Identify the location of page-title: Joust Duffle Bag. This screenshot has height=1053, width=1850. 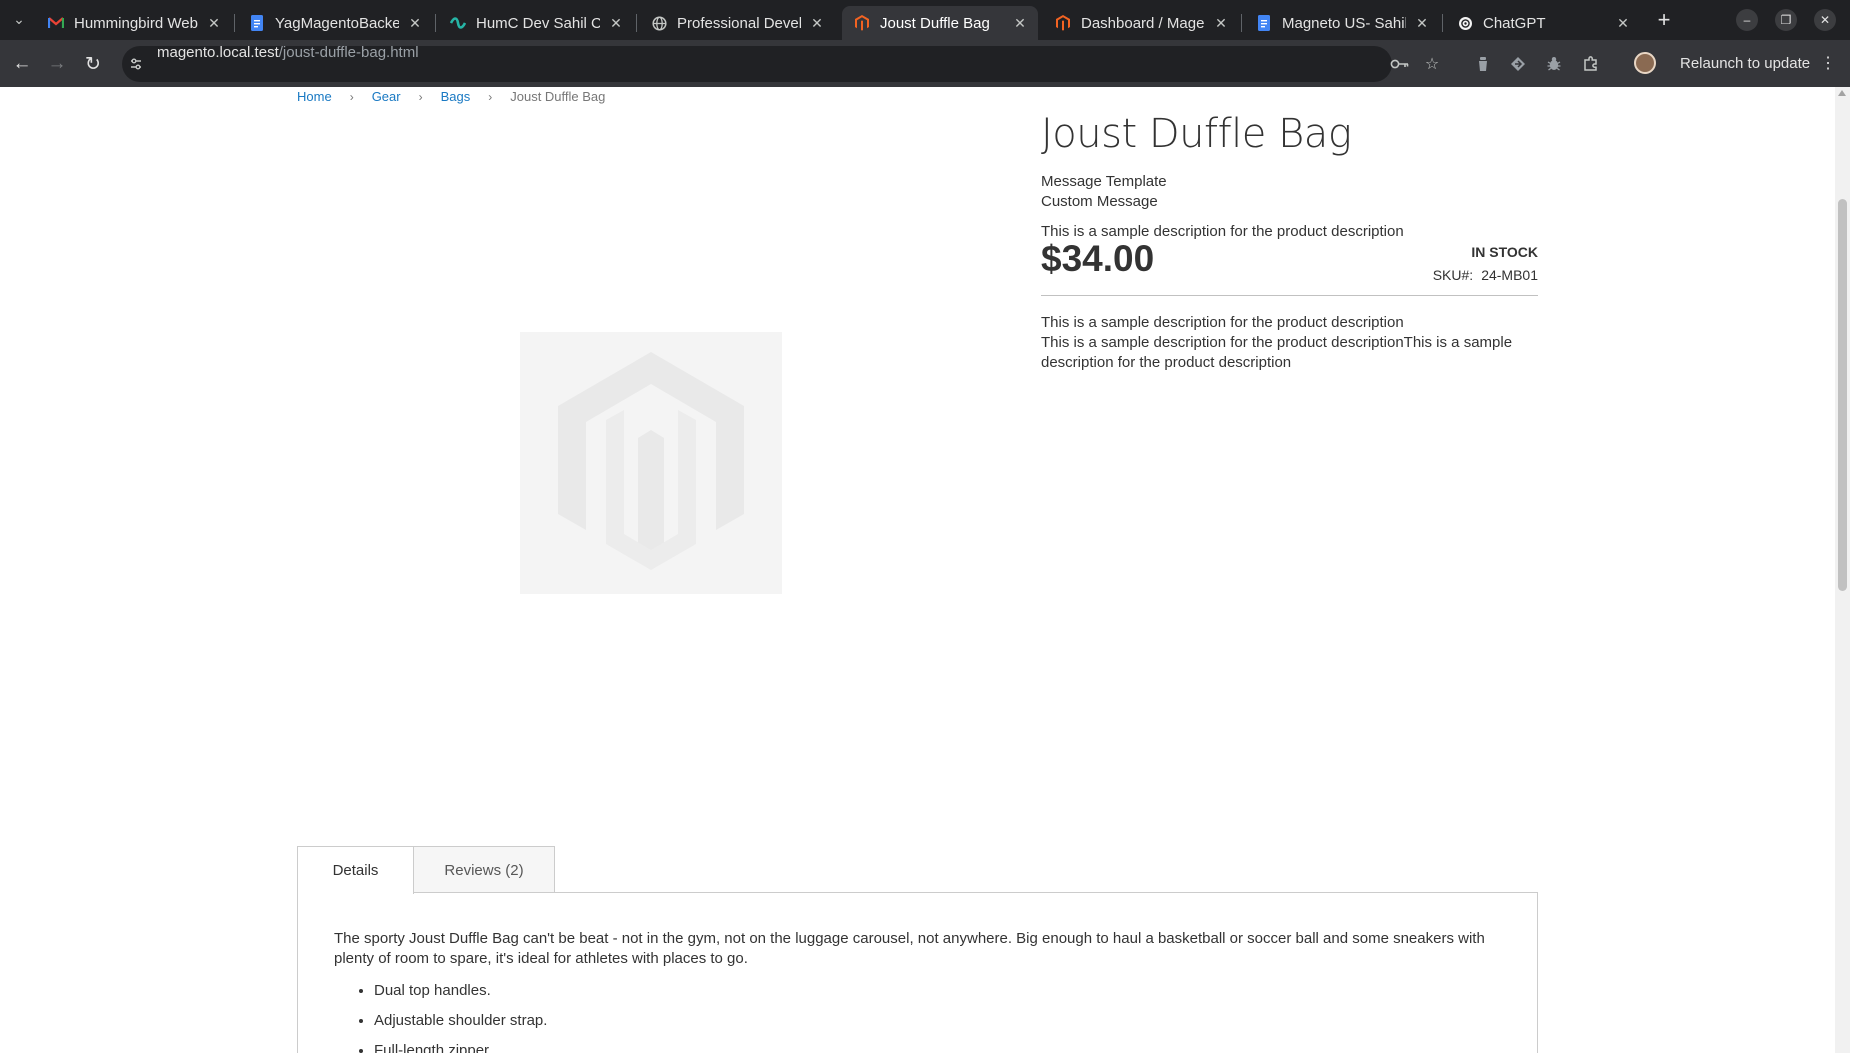
(1196, 134).